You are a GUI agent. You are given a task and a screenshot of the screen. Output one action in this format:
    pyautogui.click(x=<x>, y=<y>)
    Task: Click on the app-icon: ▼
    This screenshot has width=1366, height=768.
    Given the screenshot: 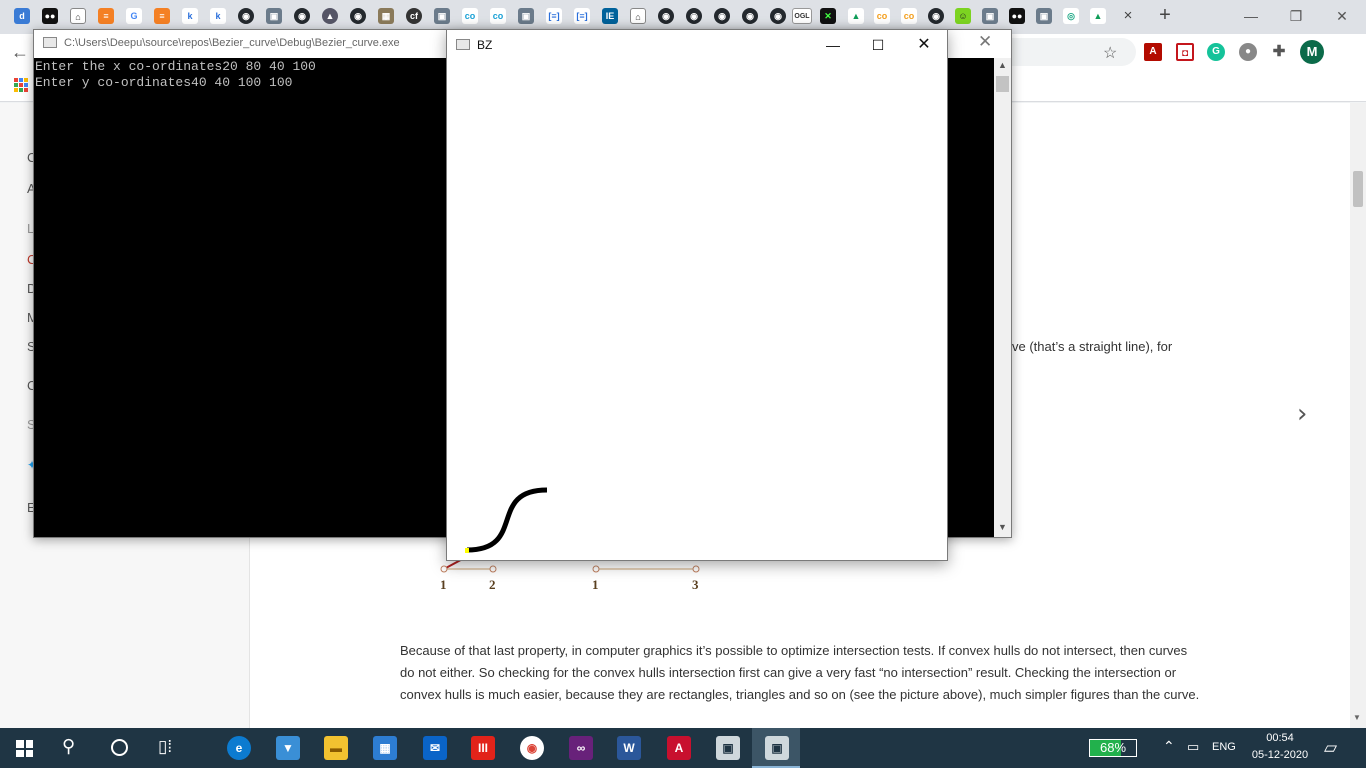 What is the action you would take?
    pyautogui.click(x=288, y=748)
    